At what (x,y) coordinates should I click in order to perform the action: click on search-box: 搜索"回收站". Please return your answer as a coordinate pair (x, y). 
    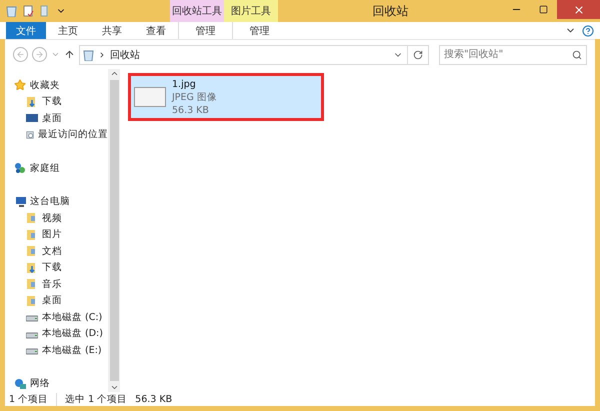
    Looking at the image, I should click on (513, 54).